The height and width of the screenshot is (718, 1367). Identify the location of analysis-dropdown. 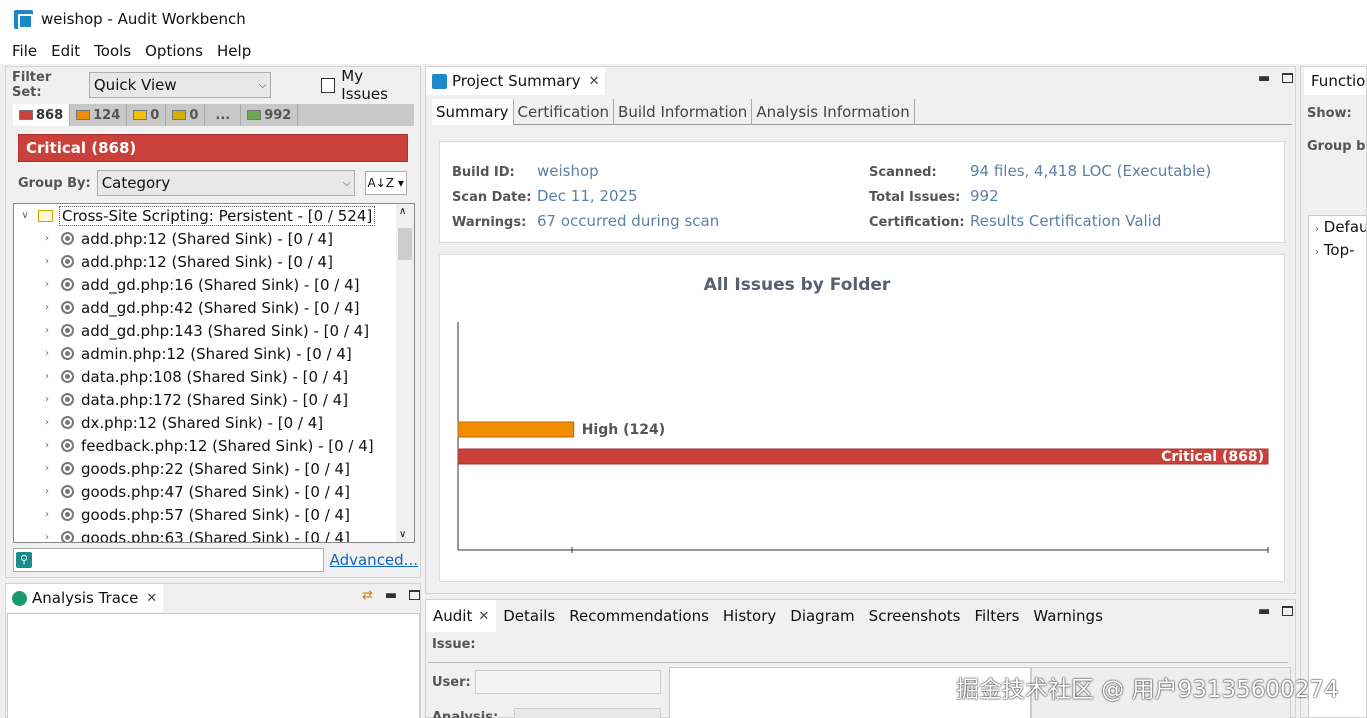
(587, 713).